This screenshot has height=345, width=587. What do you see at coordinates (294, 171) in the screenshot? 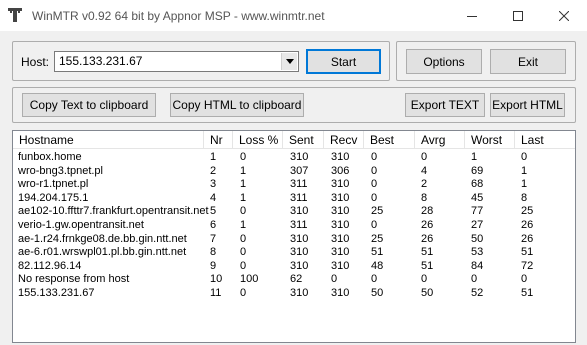
I see `table-row: wro-bng3.tpnet.pl 2 1 307 306 0 4 69 1` at bounding box center [294, 171].